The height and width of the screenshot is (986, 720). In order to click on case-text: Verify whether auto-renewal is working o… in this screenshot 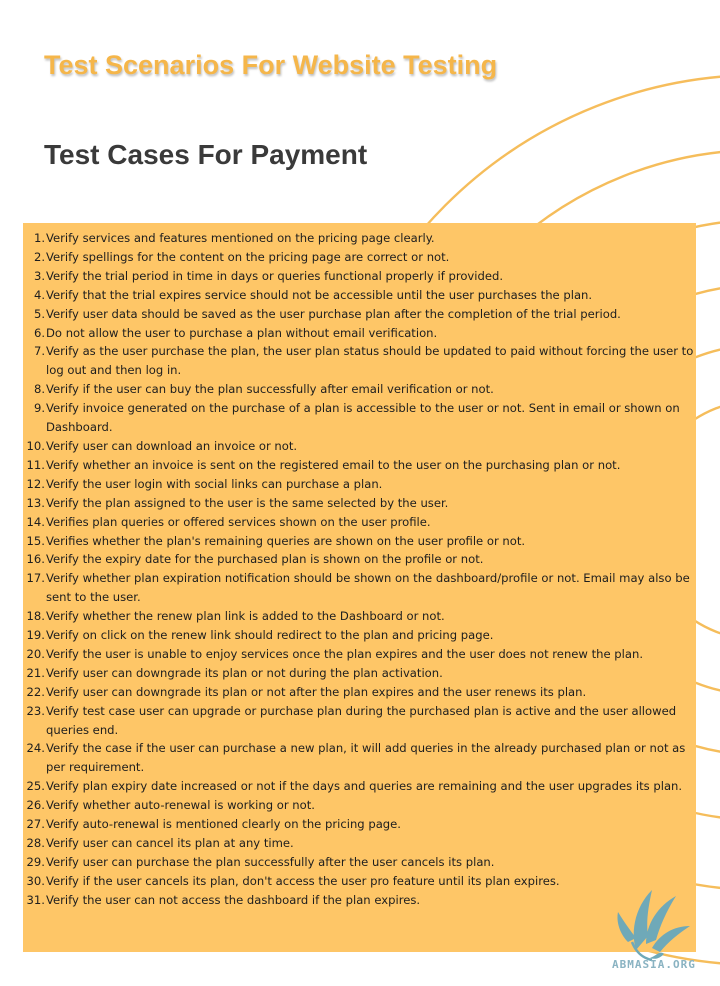, I will do `click(180, 805)`.